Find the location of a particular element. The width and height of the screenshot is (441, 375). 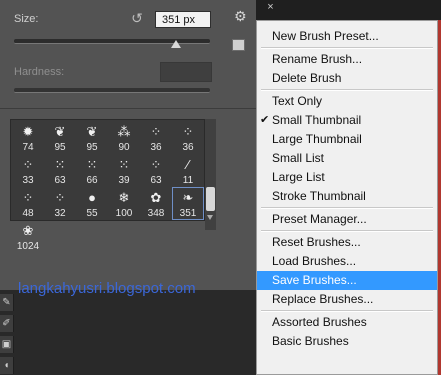

scroll-thumb is located at coordinates (210, 199).